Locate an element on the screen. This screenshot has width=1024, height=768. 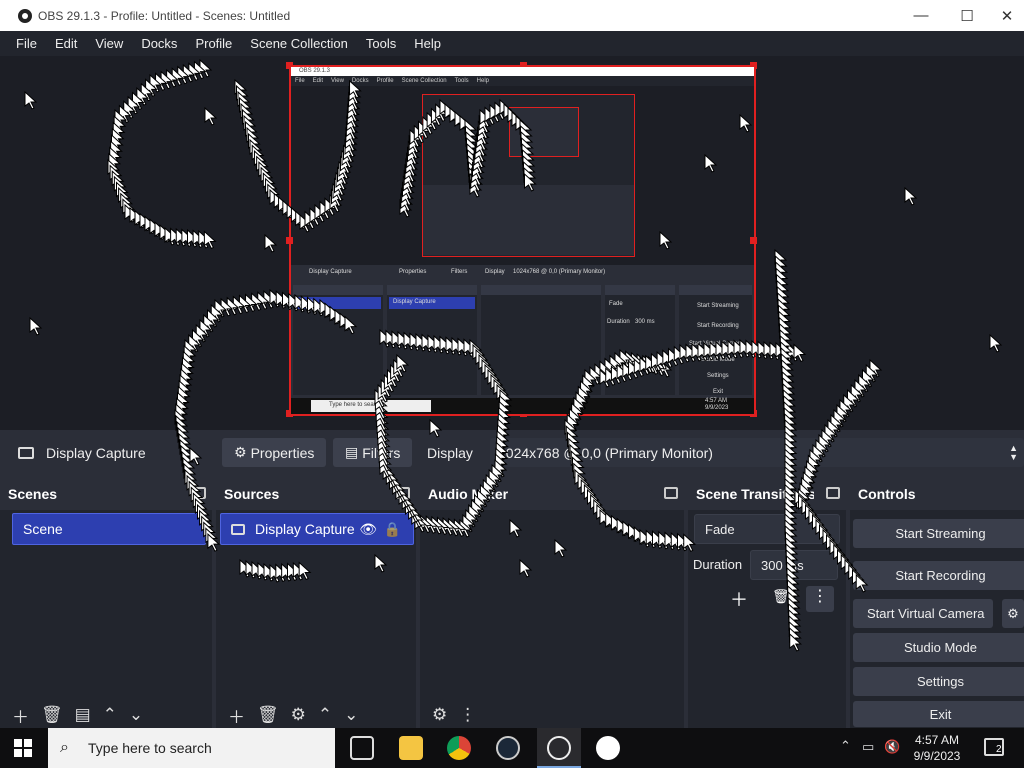
nested-duration-value: 300 ms is located at coordinates (645, 322).